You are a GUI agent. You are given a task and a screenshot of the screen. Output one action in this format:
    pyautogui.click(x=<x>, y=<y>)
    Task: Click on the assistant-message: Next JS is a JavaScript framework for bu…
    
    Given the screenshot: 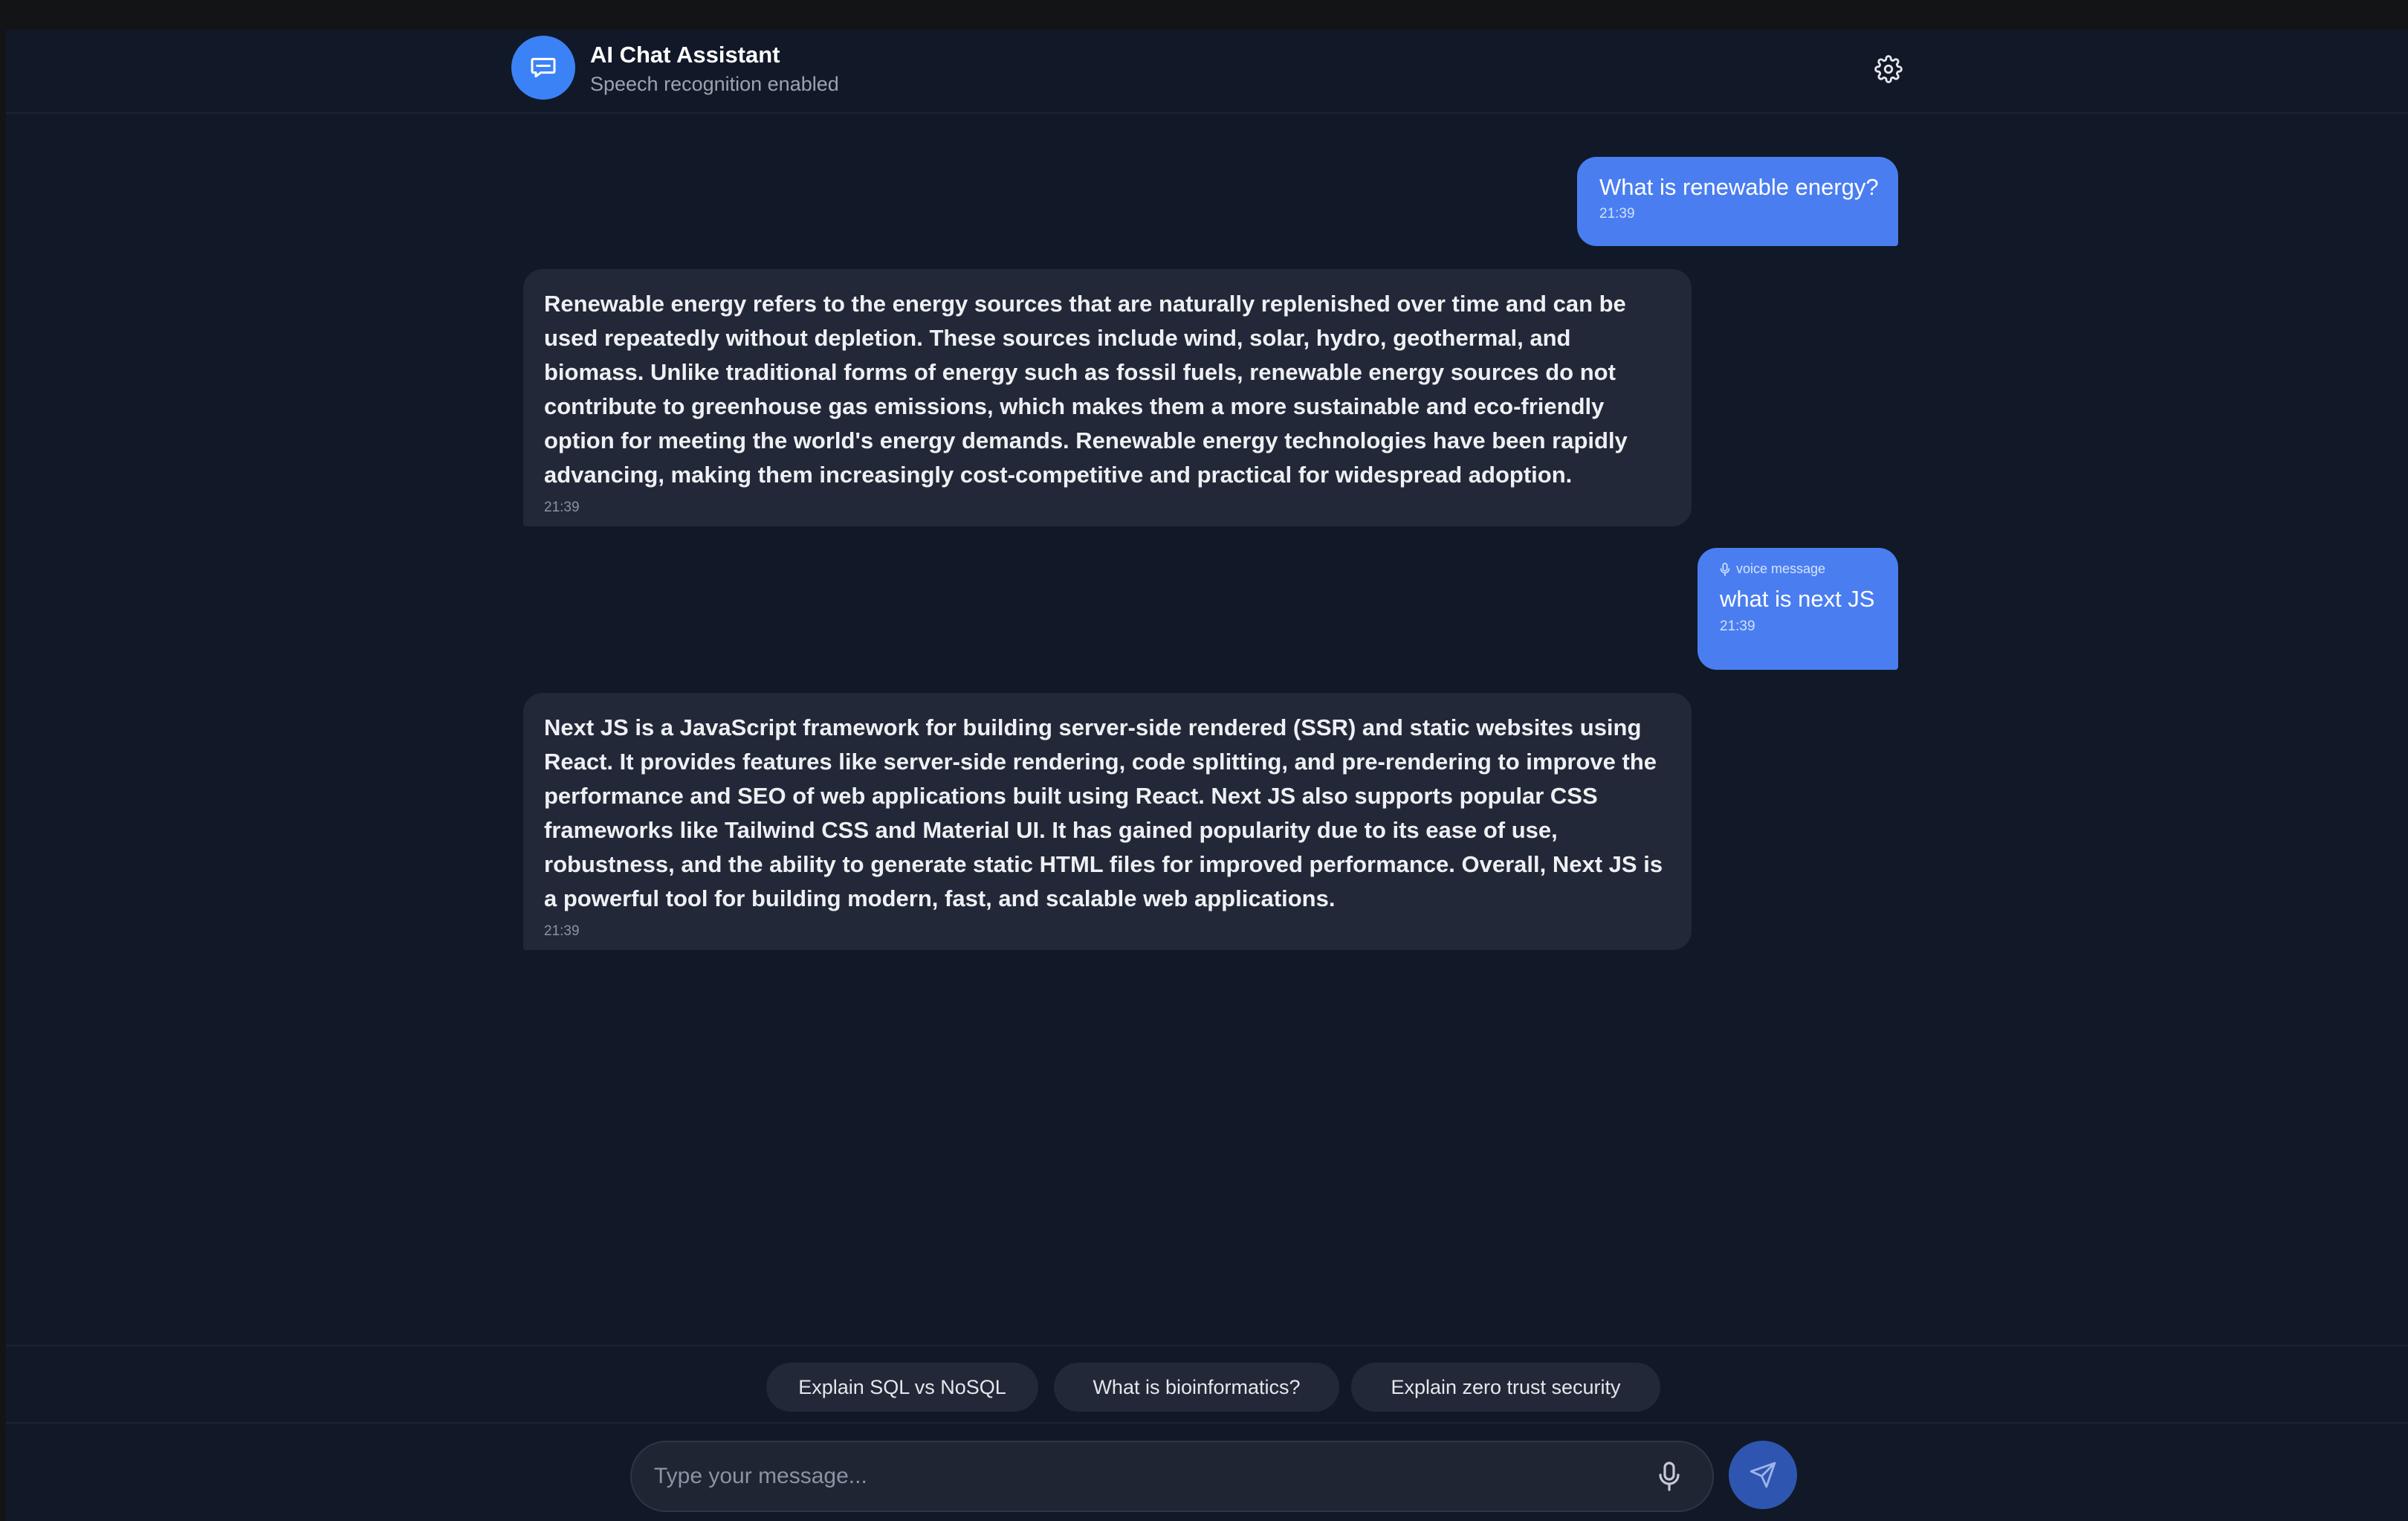 What is the action you would take?
    pyautogui.click(x=1107, y=821)
    